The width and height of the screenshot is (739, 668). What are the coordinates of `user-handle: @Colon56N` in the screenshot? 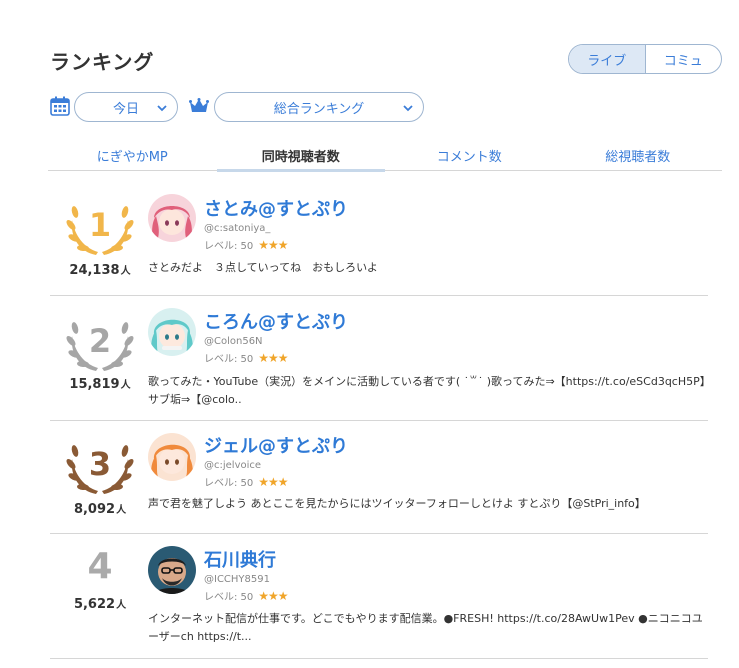 It's located at (233, 341).